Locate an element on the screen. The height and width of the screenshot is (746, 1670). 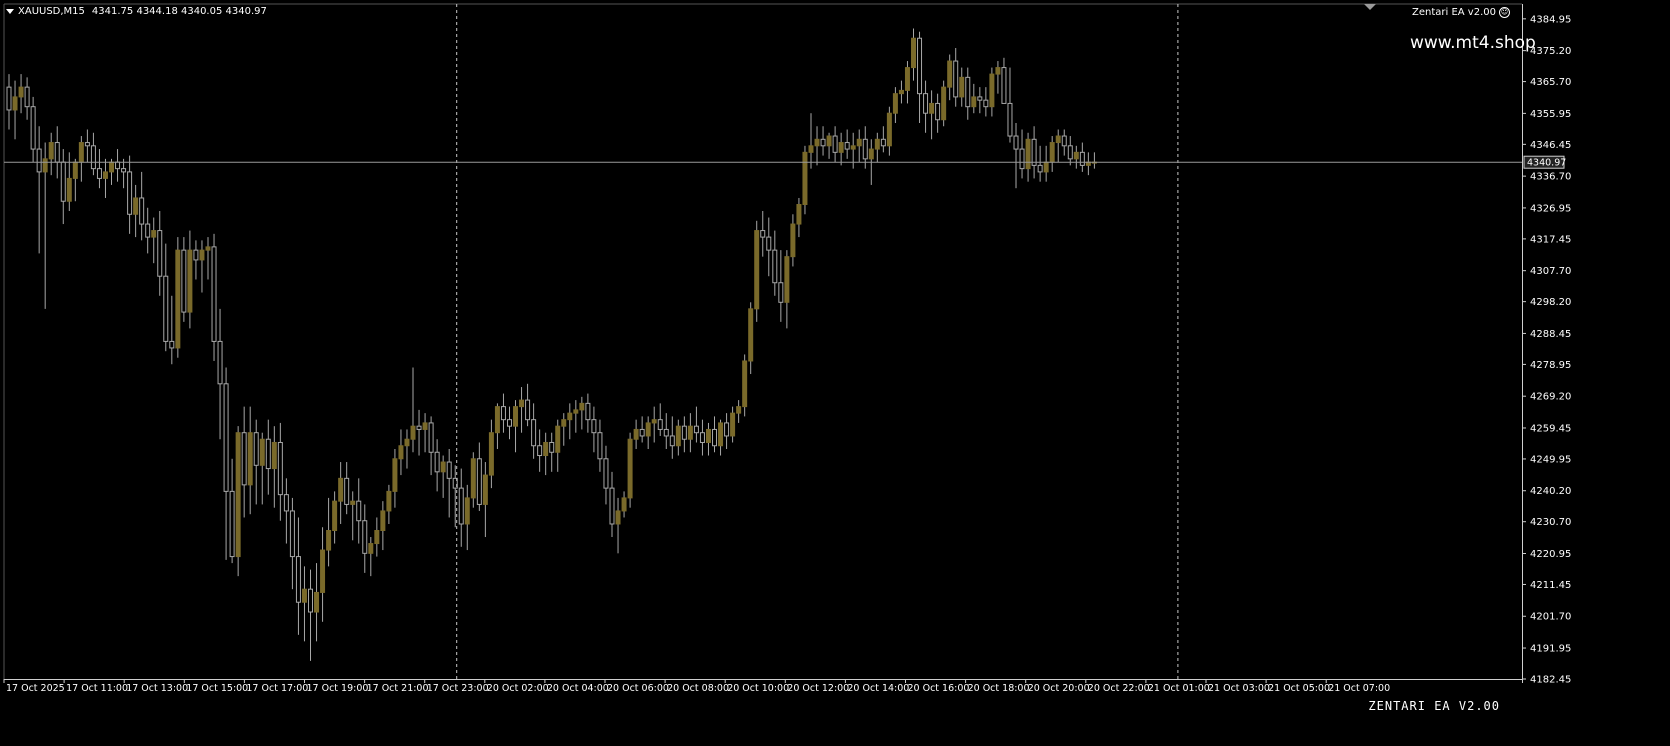
x-tick-label: 17 Oct 2025 is located at coordinates (35, 688).